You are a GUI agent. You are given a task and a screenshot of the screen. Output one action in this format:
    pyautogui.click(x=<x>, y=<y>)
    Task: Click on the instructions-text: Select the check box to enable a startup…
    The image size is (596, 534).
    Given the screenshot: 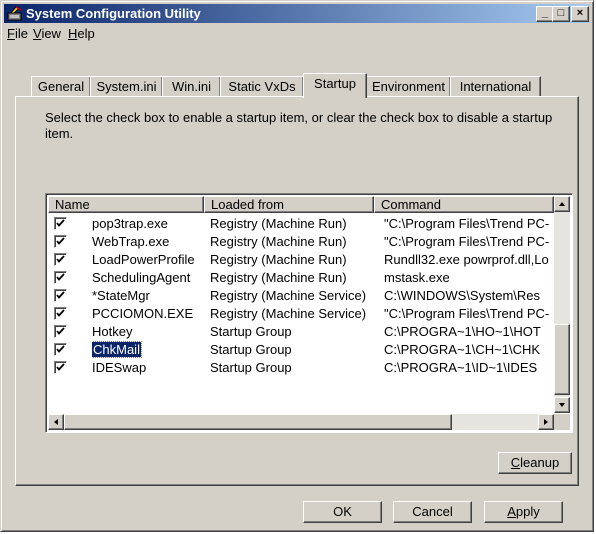 What is the action you would take?
    pyautogui.click(x=299, y=125)
    